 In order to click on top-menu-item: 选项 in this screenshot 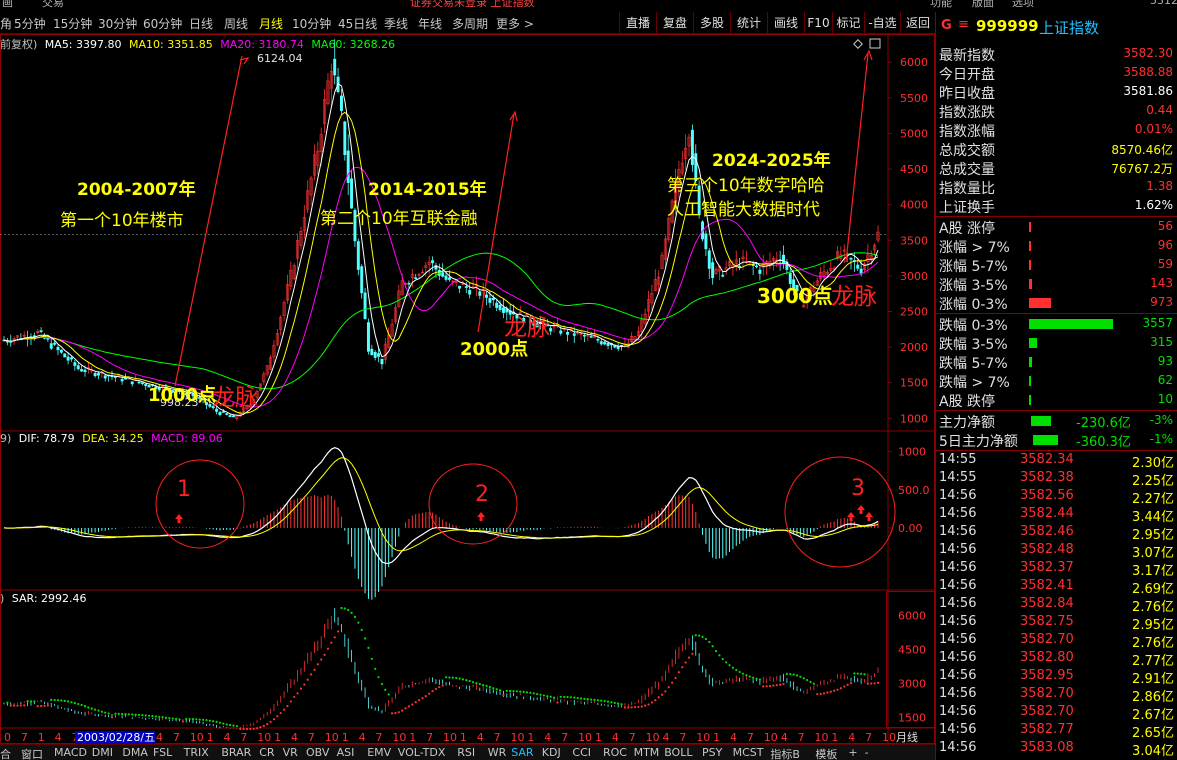, I will do `click(1023, 4)`.